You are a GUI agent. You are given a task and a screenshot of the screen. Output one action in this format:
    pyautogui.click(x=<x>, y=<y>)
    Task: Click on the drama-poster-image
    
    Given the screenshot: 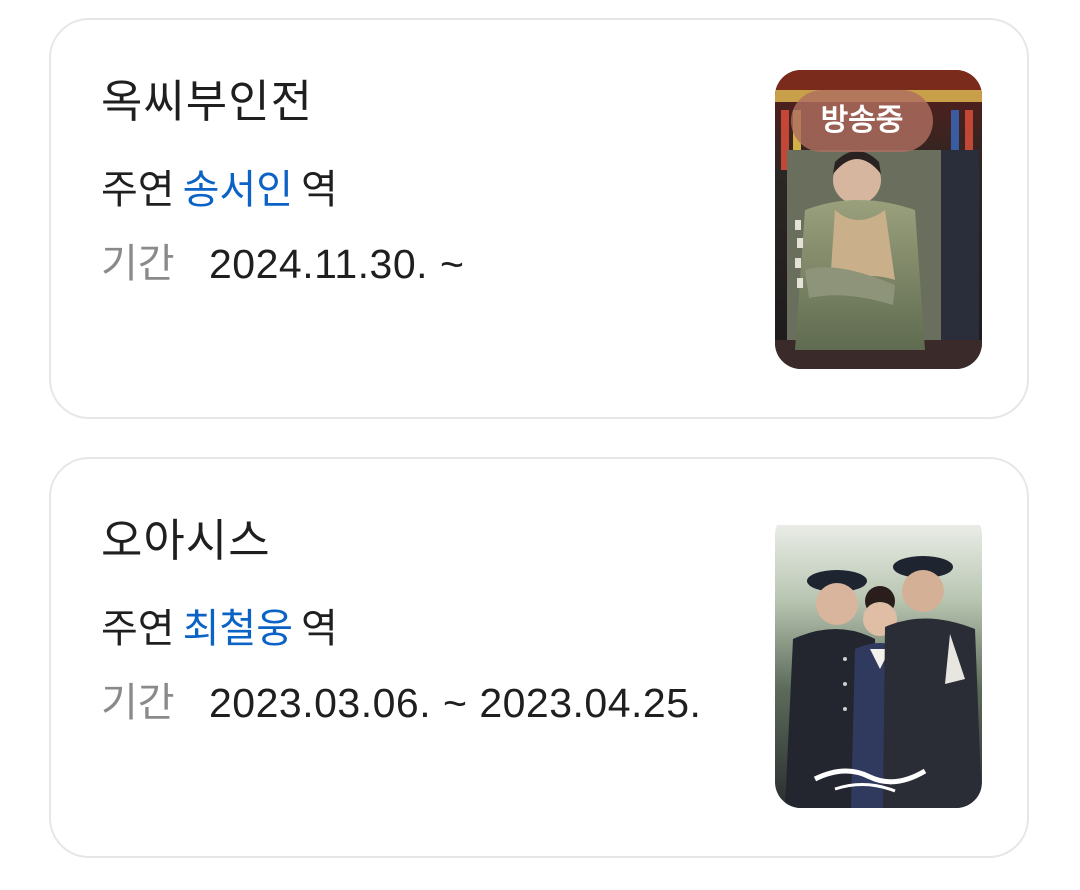 What is the action you would take?
    pyautogui.click(x=878, y=658)
    